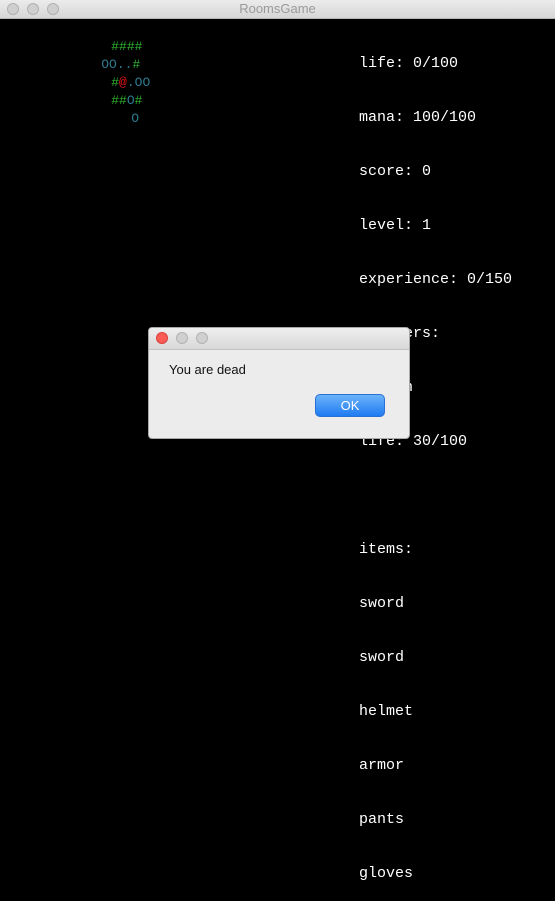 The width and height of the screenshot is (555, 901). What do you see at coordinates (182, 338) in the screenshot?
I see `dialog-minimize-button` at bounding box center [182, 338].